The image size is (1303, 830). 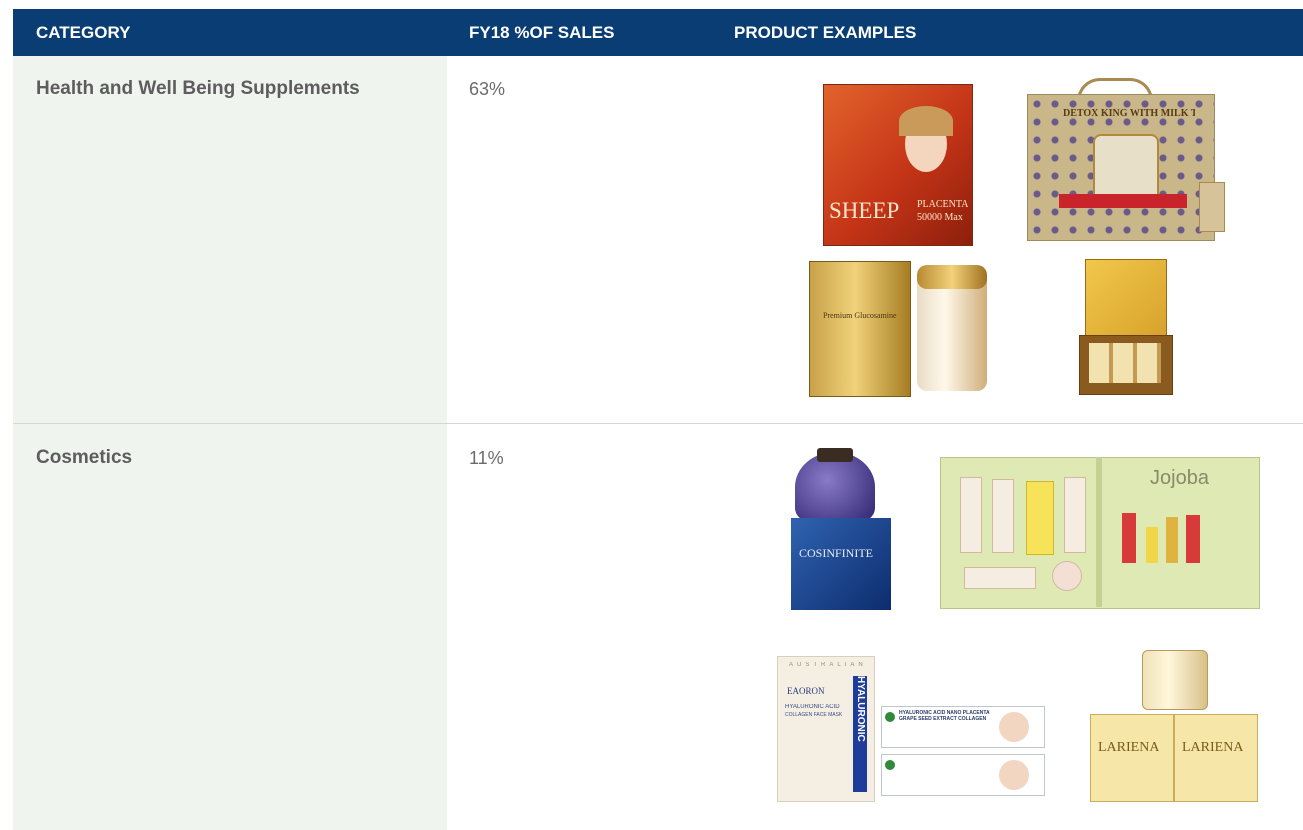 I want to click on sales-percent: 11%, so click(x=486, y=458).